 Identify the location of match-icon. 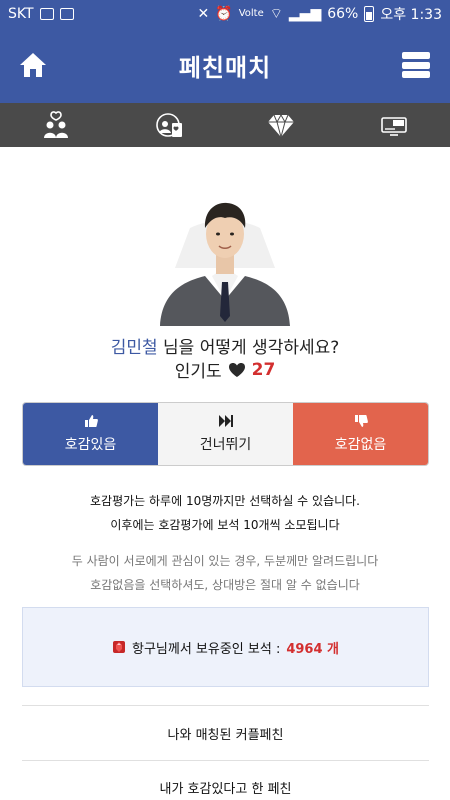
(168, 125).